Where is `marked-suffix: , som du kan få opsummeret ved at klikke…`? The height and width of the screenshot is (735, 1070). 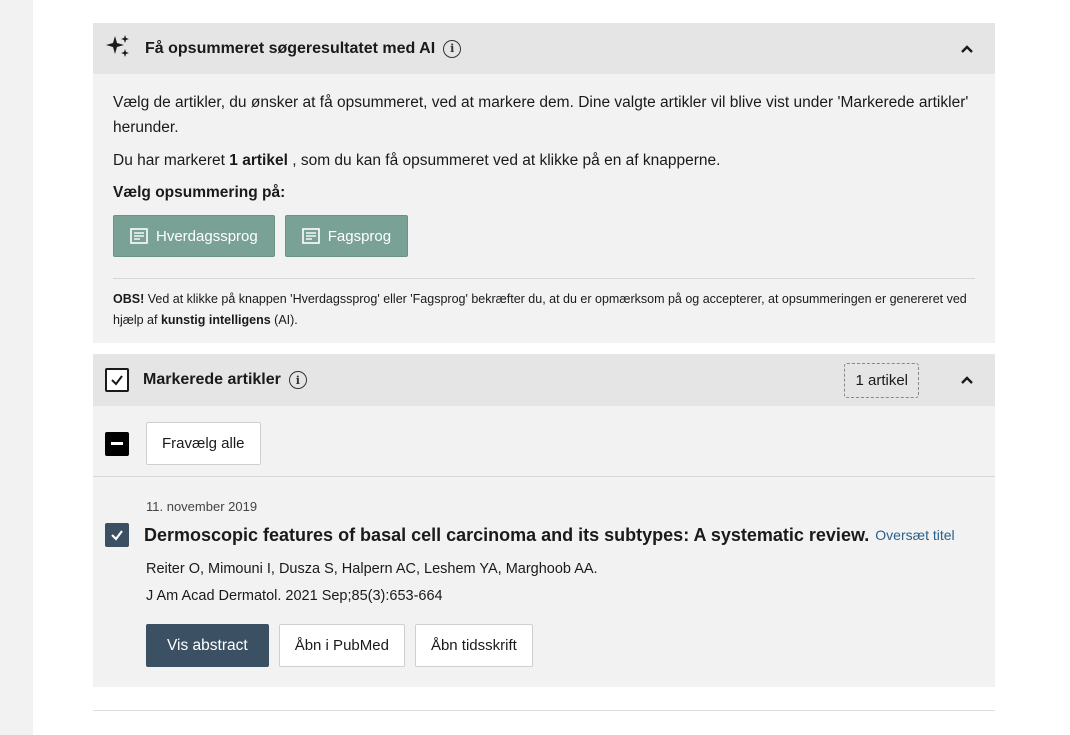
marked-suffix: , som du kan få opsummeret ved at klikke… is located at coordinates (506, 160).